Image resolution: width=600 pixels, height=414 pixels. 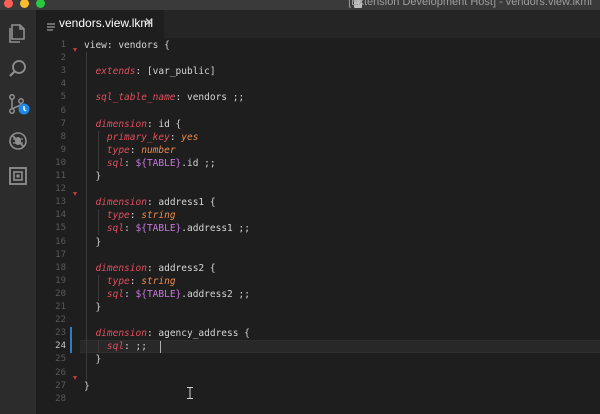 I want to click on line-number: 26, so click(x=60, y=372).